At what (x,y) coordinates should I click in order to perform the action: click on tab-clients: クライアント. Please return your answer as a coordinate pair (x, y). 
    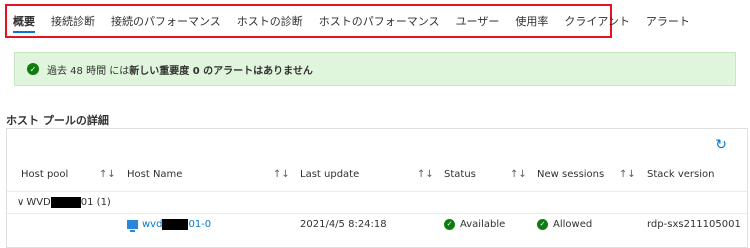
    Looking at the image, I should click on (597, 21).